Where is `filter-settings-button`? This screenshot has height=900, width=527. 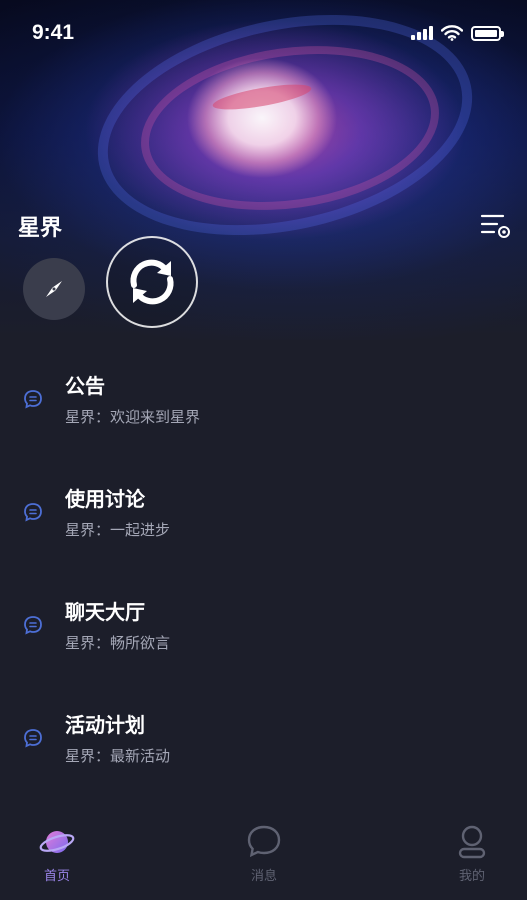 filter-settings-button is located at coordinates (496, 226).